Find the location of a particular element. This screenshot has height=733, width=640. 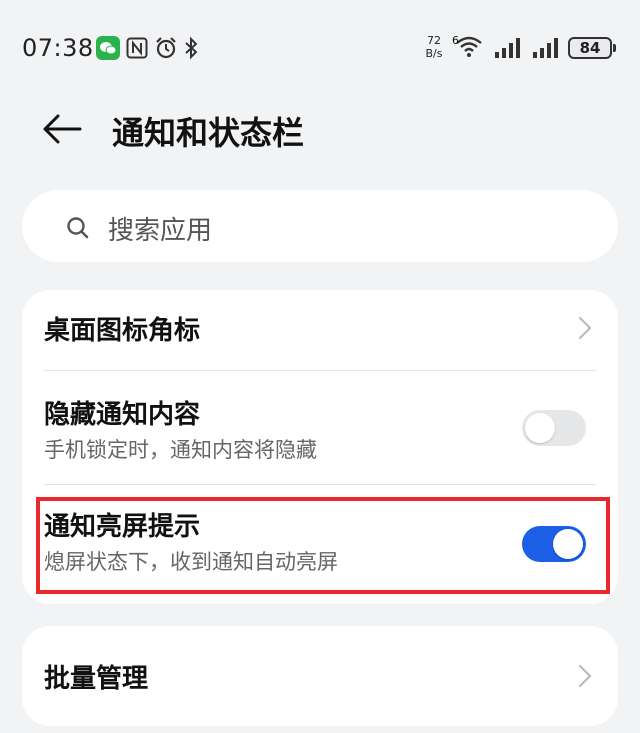

network-speed: 72 B/s is located at coordinates (434, 47).